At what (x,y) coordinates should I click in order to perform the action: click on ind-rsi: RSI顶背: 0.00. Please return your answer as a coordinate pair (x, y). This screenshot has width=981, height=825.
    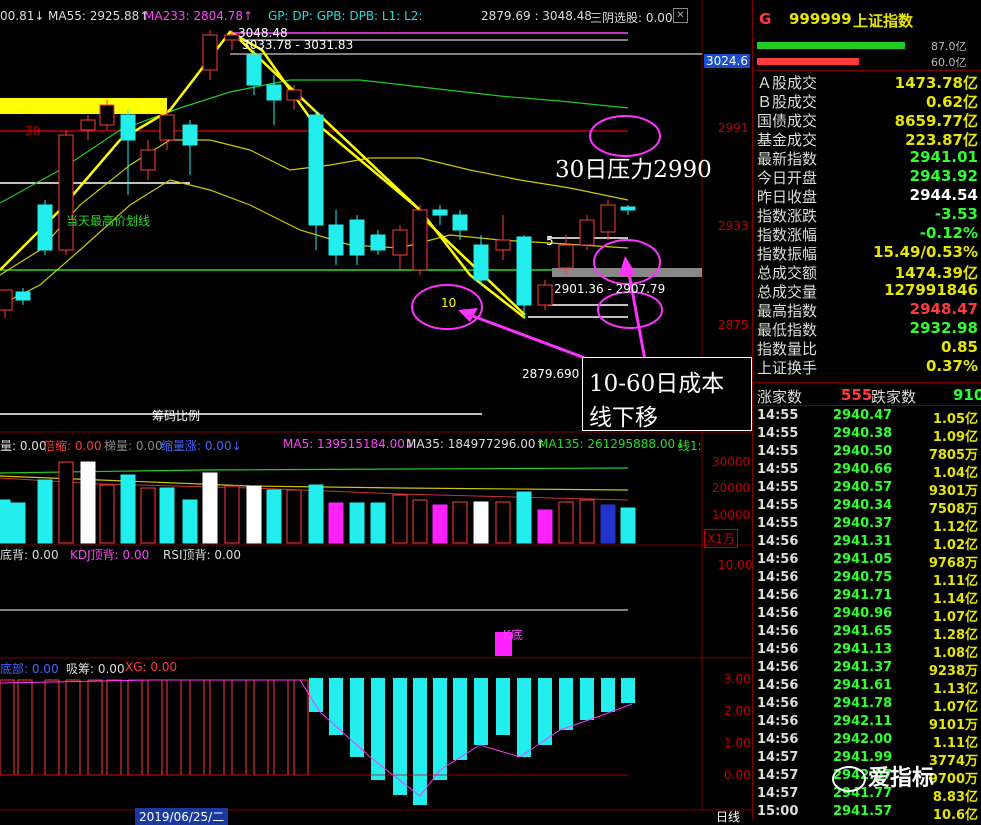
    Looking at the image, I should click on (202, 555).